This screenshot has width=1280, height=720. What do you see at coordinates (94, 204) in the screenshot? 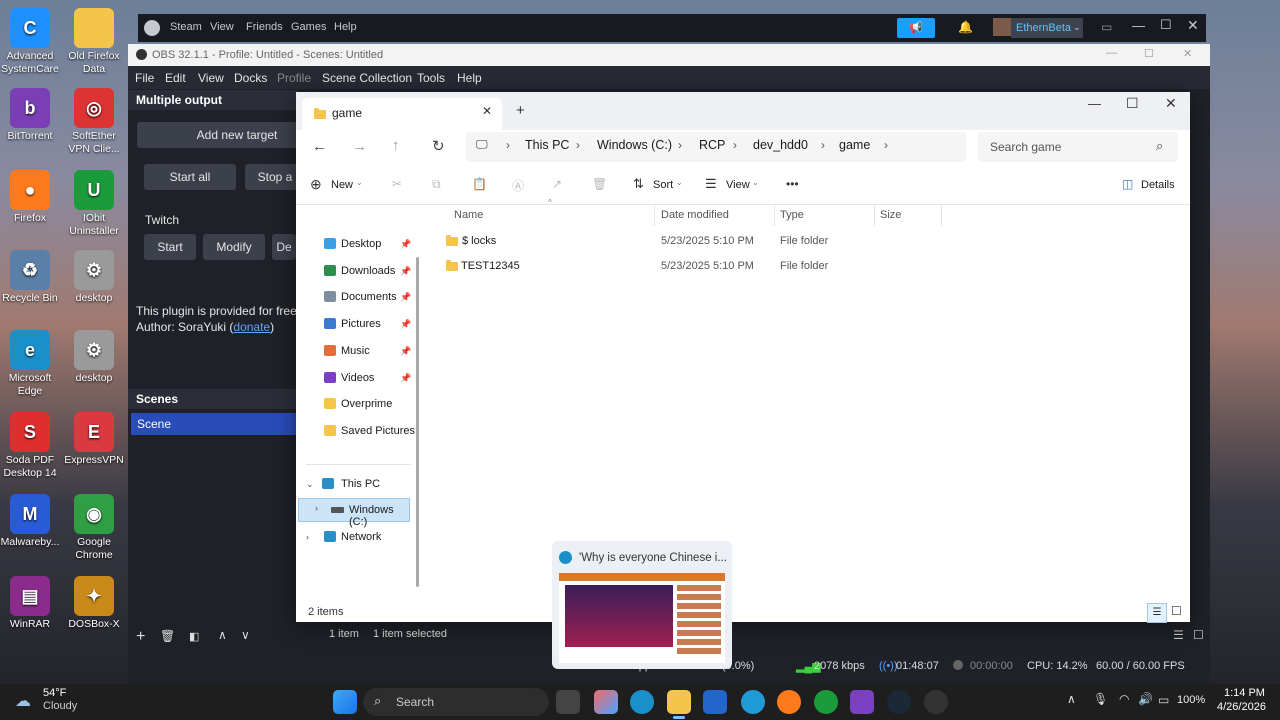
I see `desktop-icon: U IObit Uninstaller` at bounding box center [94, 204].